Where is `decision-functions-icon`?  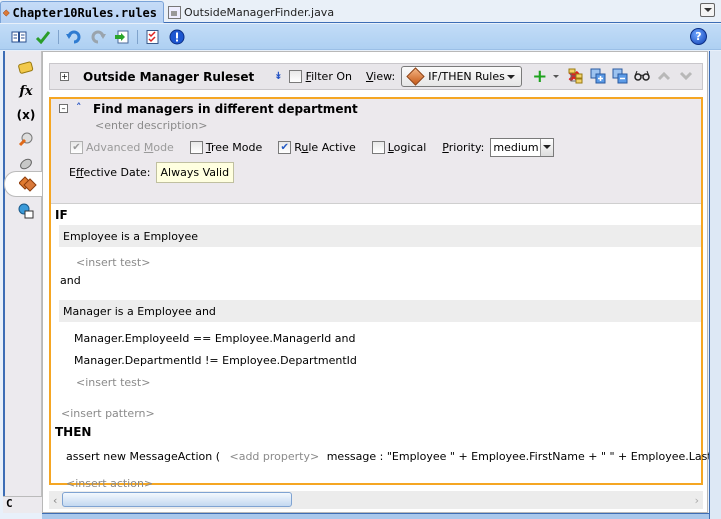
decision-functions-icon is located at coordinates (26, 163).